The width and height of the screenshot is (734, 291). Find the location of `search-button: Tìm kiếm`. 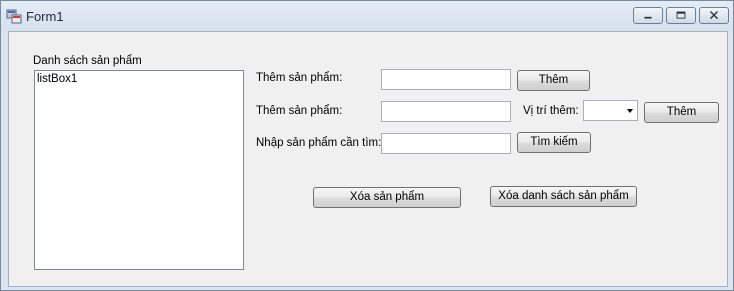

search-button: Tìm kiếm is located at coordinates (554, 142).